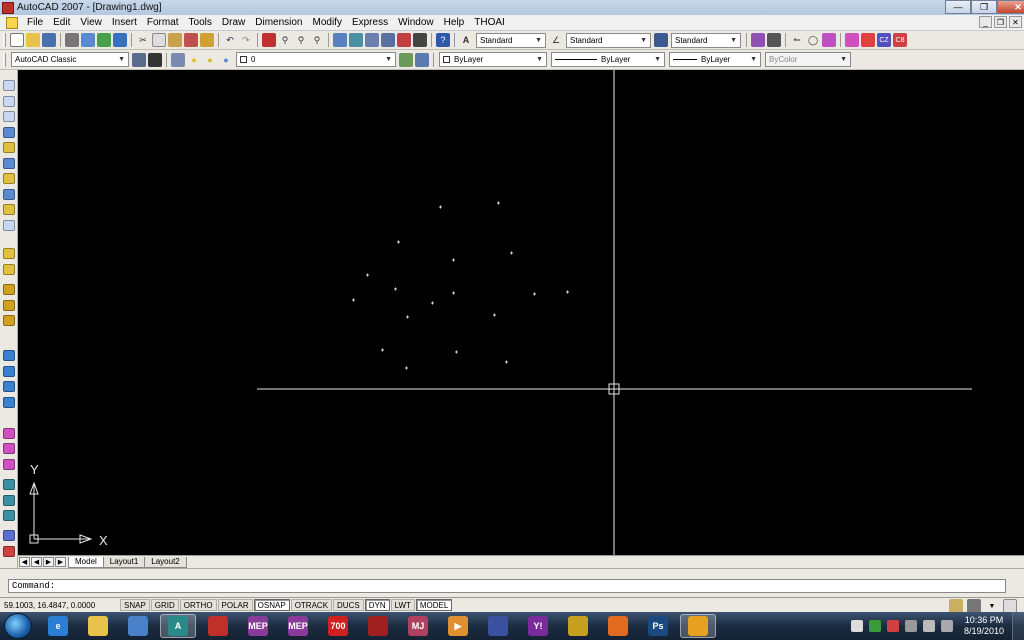 The width and height of the screenshot is (1024, 640). I want to click on workspace-settings-icon, so click(139, 59).